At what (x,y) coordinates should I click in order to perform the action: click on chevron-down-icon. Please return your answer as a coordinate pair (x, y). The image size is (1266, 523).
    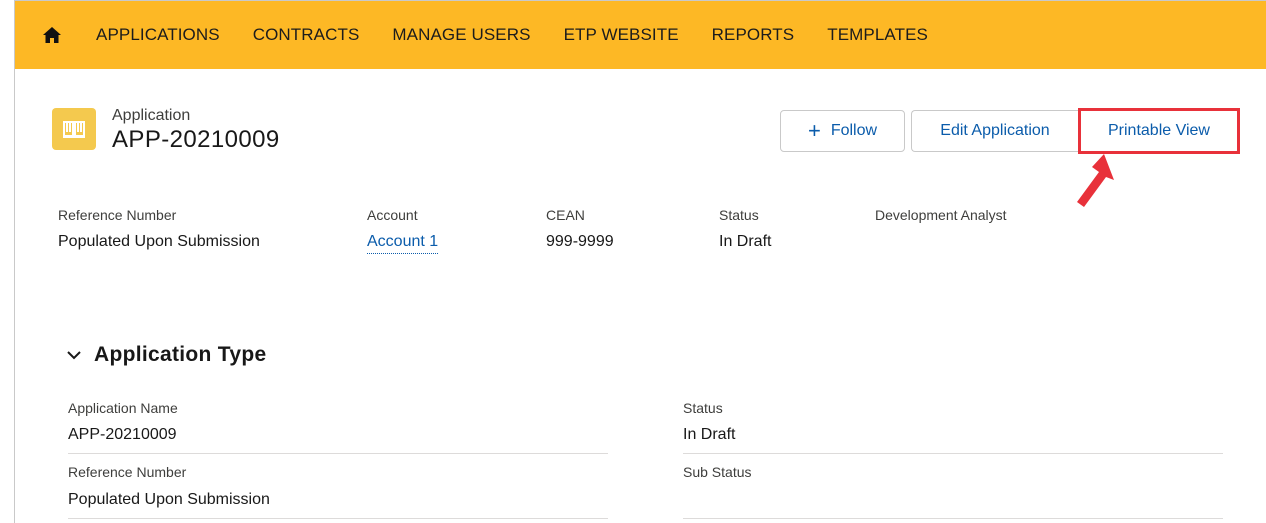
    Looking at the image, I should click on (74, 355).